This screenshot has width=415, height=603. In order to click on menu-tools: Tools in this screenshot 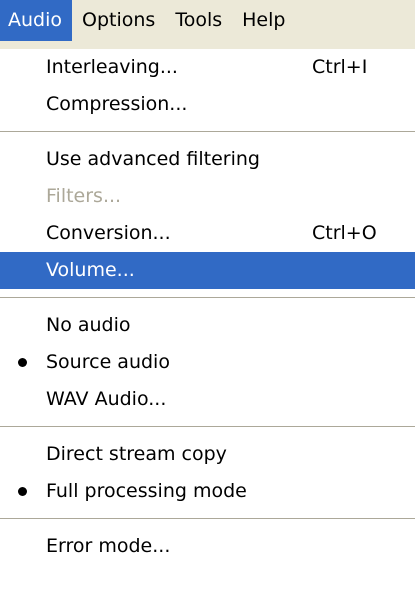, I will do `click(198, 20)`.